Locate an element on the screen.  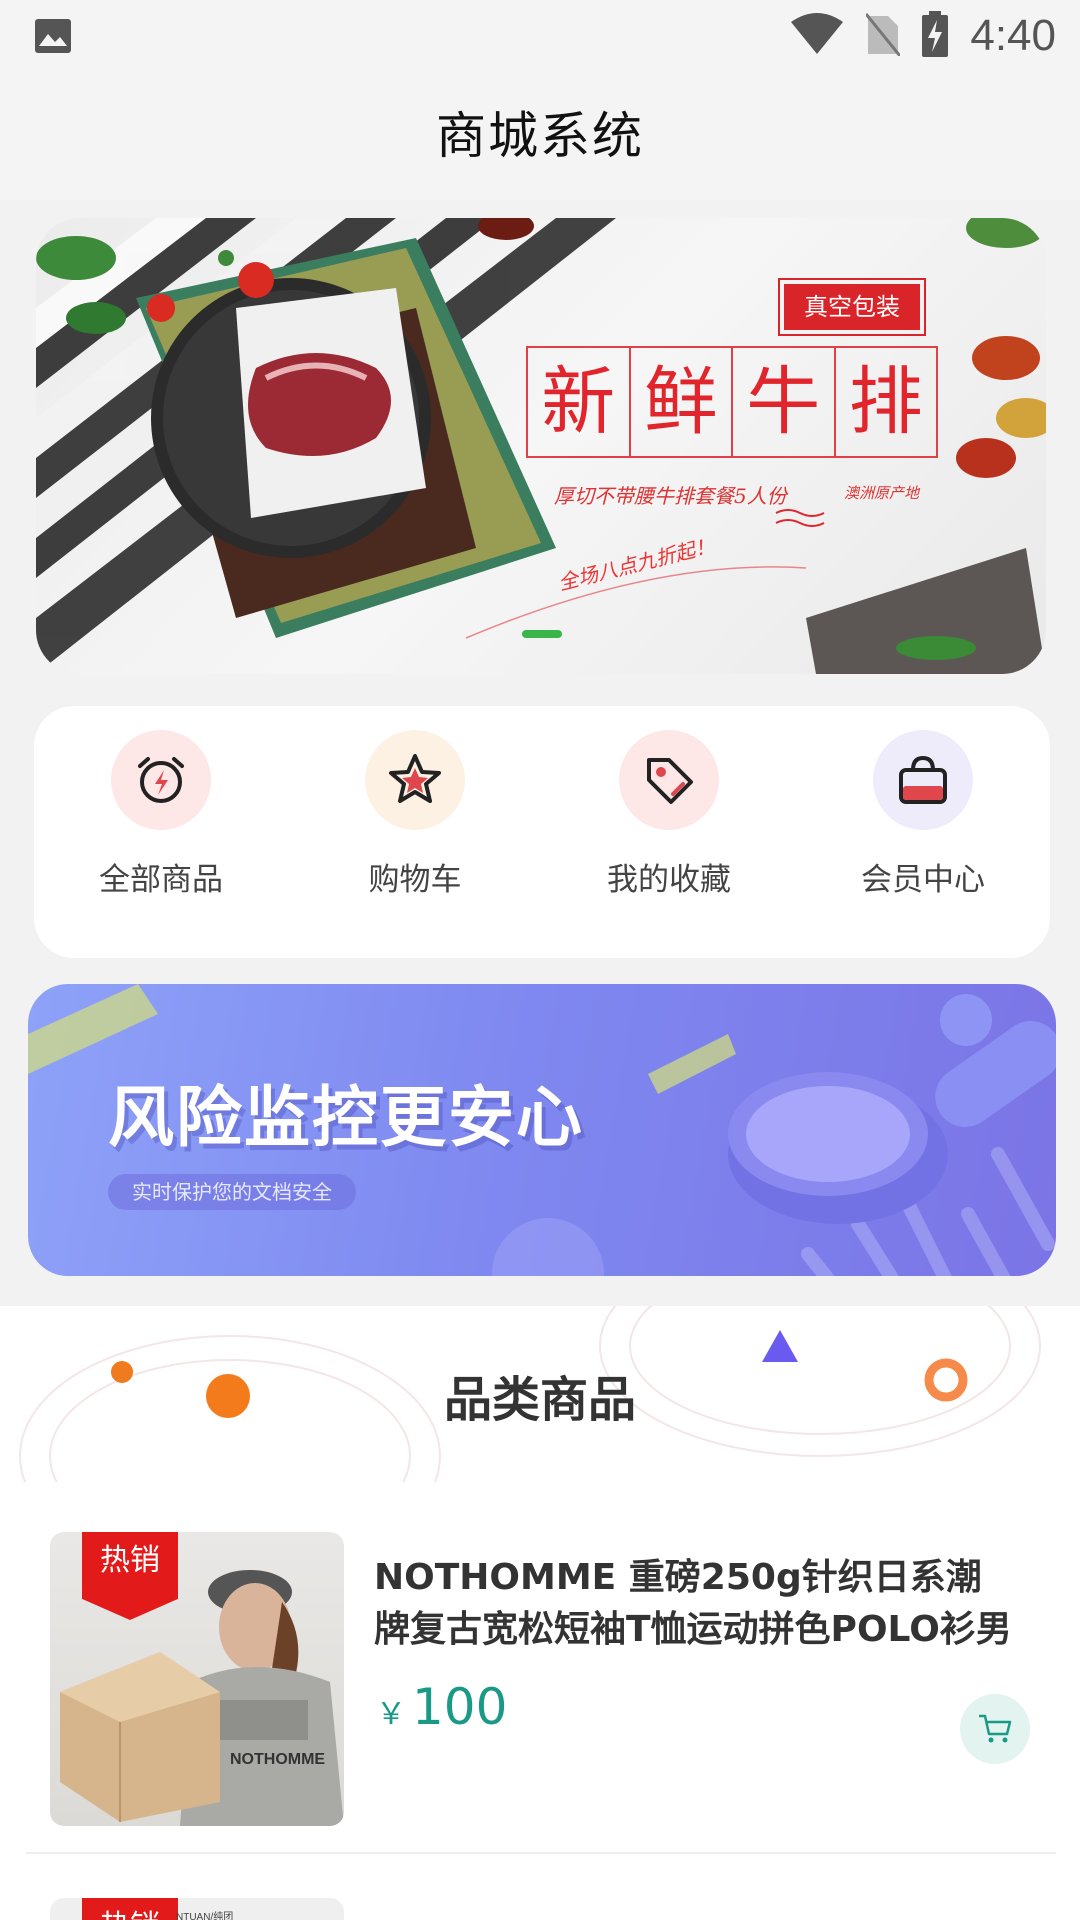
product-brand-text: NTUAN/纯团 is located at coordinates (205, 1916).